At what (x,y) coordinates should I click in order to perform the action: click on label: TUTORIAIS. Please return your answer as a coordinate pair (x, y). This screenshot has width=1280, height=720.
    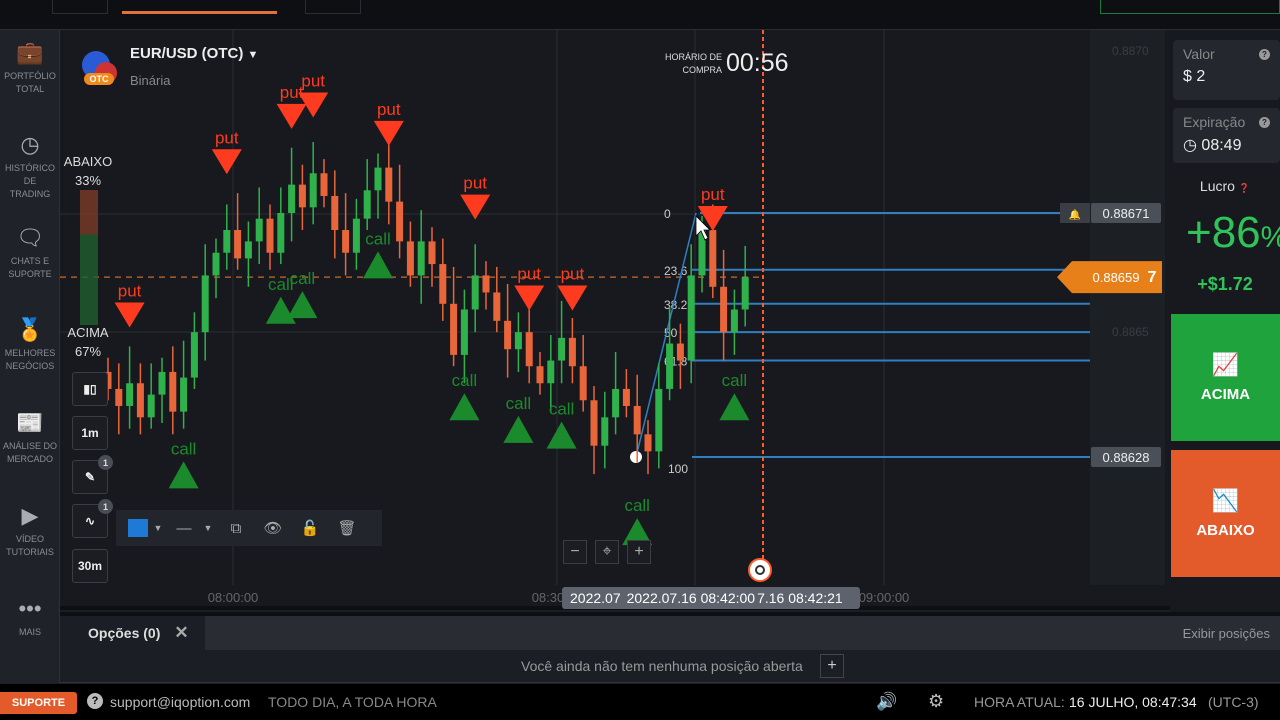
    Looking at the image, I should click on (30, 552).